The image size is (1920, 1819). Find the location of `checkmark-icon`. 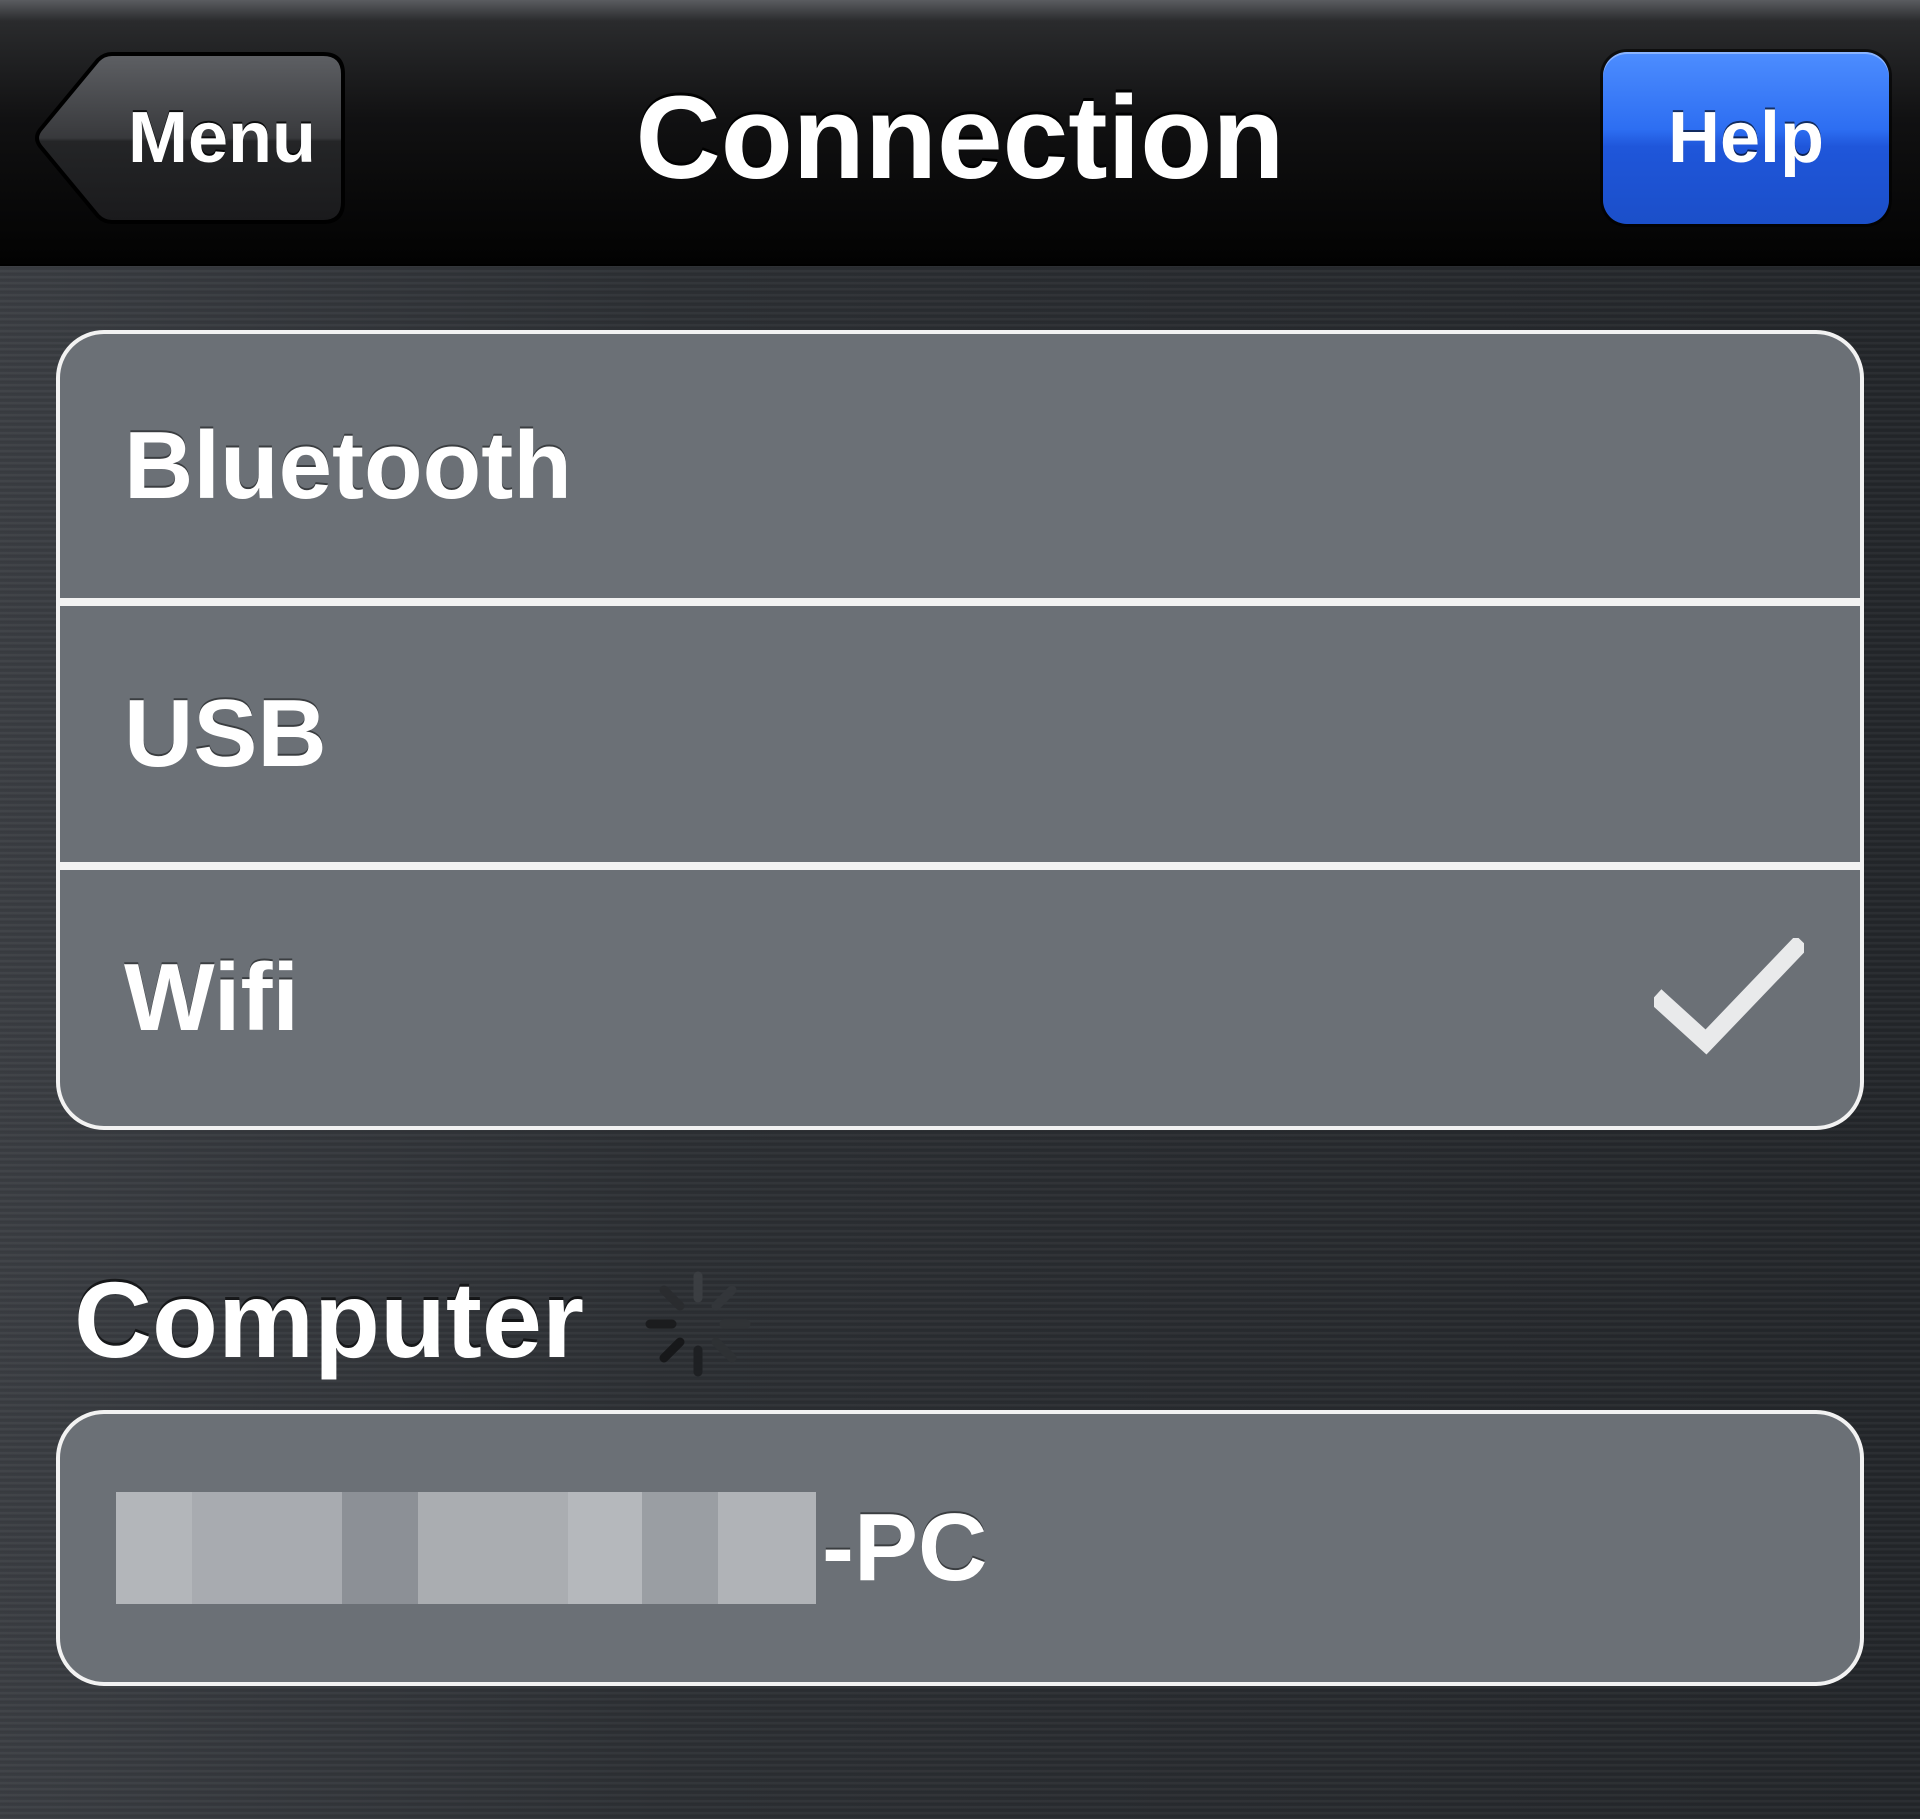

checkmark-icon is located at coordinates (1729, 996).